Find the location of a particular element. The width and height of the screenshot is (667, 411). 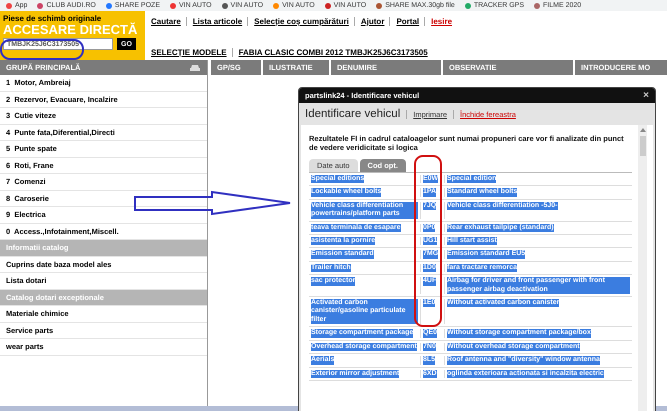

nav-link: Portal is located at coordinates (408, 21).